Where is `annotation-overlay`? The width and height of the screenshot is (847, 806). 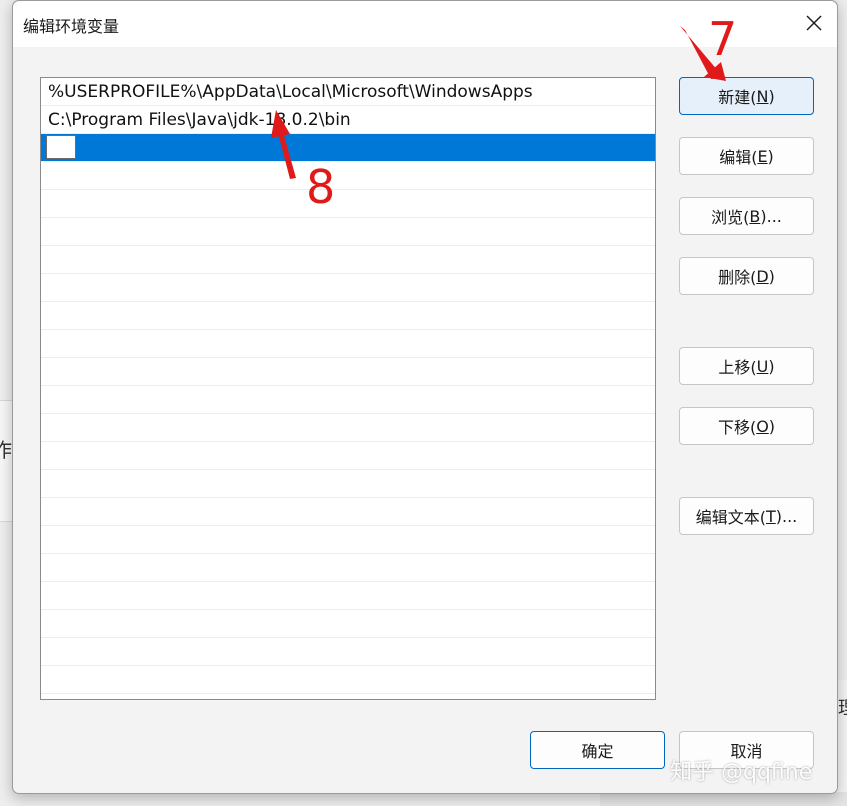 annotation-overlay is located at coordinates (498, 102).